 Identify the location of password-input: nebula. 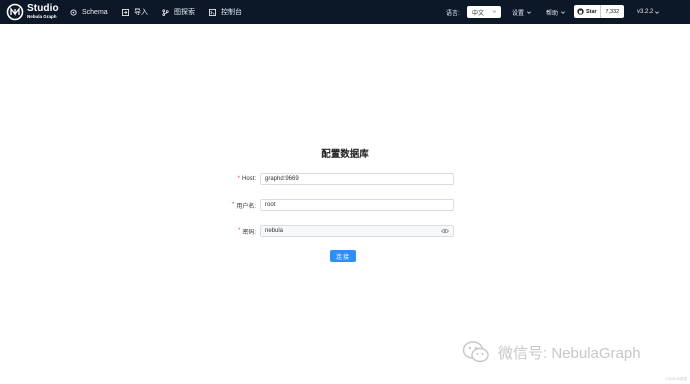
(357, 231).